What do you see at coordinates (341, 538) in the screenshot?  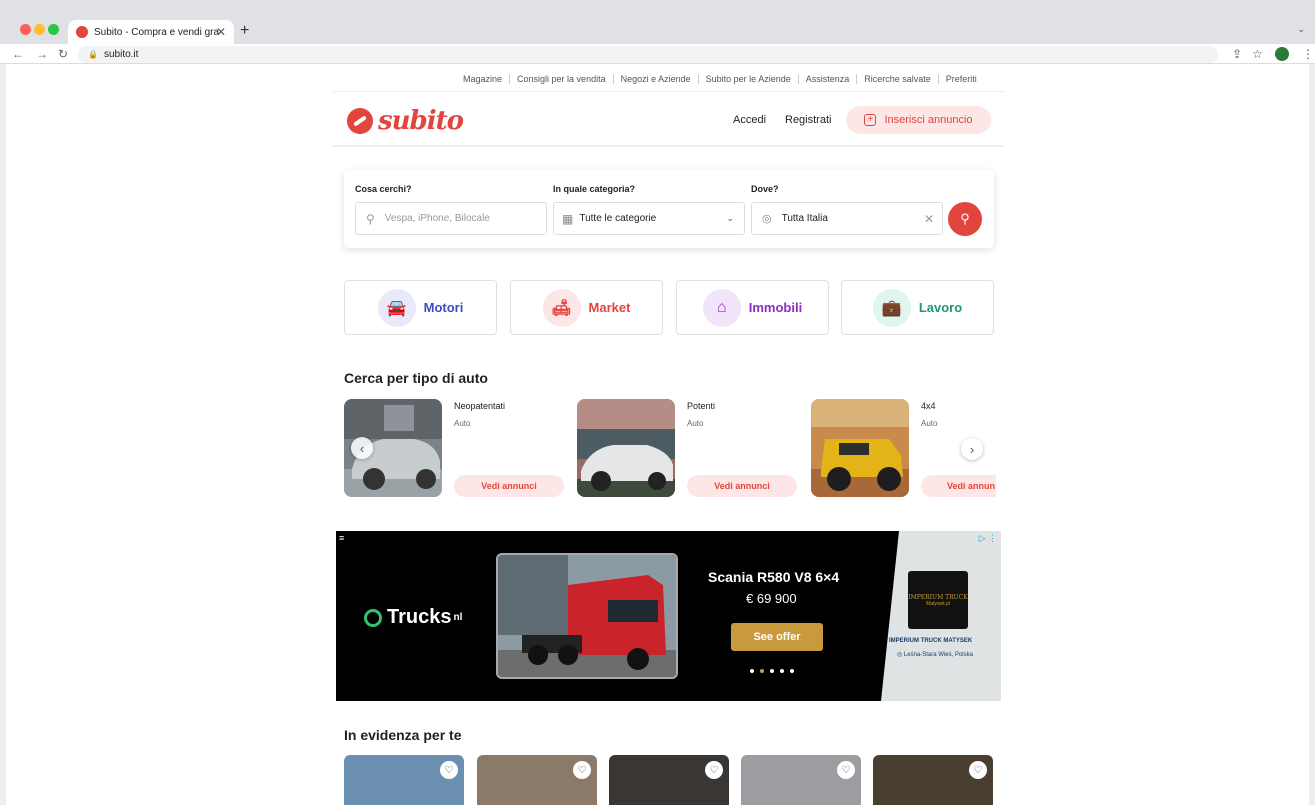 I see `ad-menu-icon: ≡` at bounding box center [341, 538].